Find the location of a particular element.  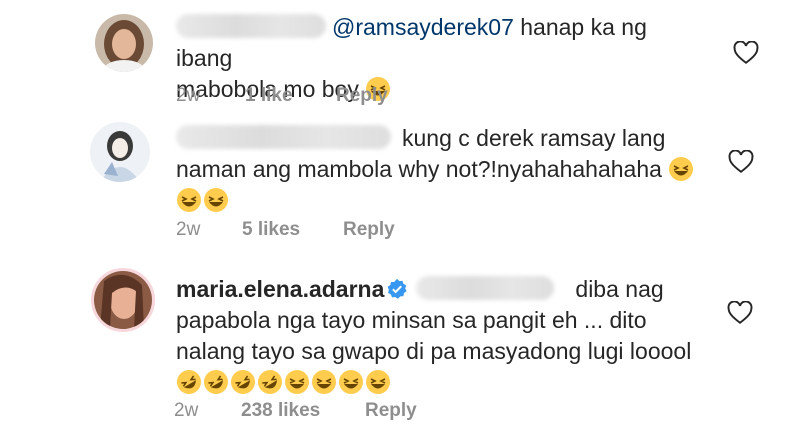

comment-line: naman ang mambola why not?!nyahahahahaha is located at coordinates (419, 169).